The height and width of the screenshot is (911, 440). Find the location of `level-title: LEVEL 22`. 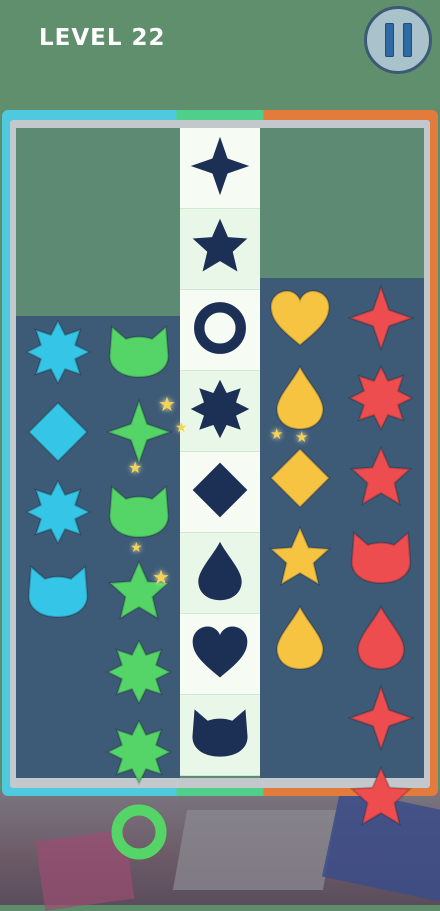

level-title: LEVEL 22 is located at coordinates (102, 38).